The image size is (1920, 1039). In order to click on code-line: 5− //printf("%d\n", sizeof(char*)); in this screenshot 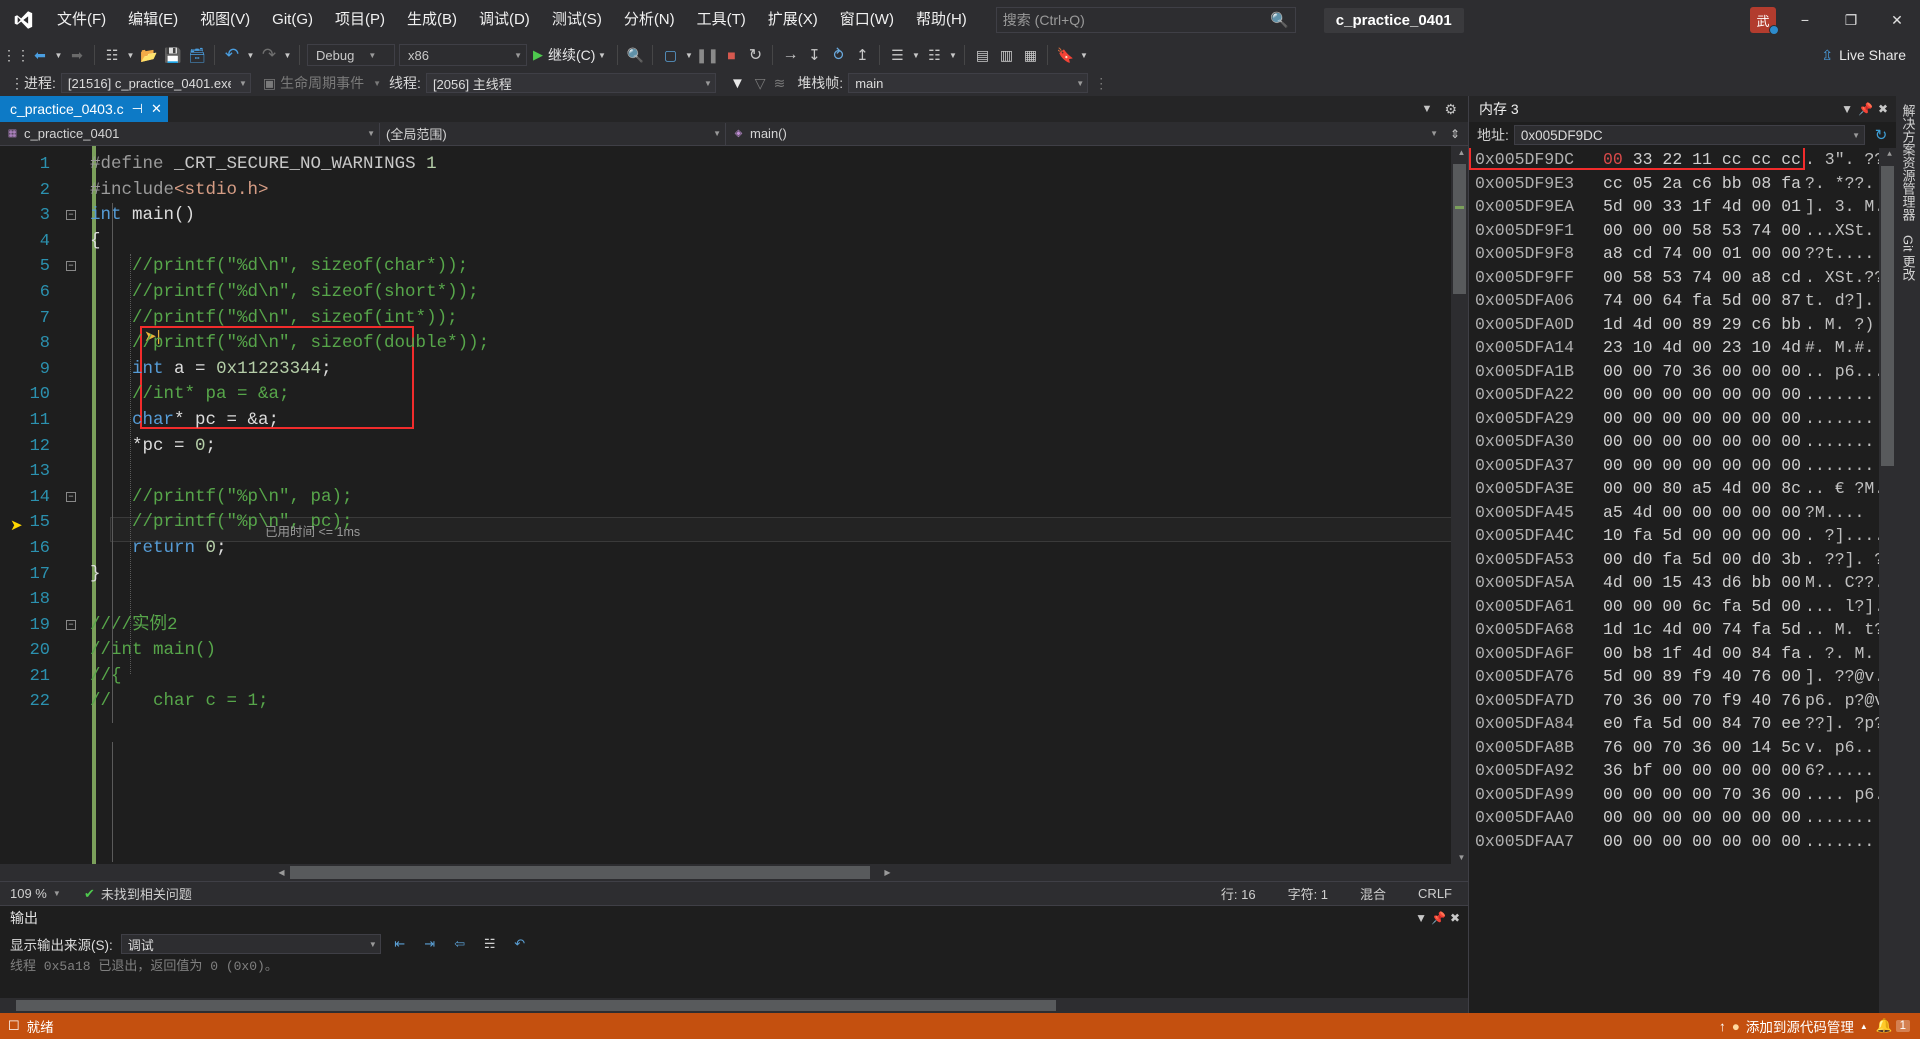, I will do `click(734, 267)`.